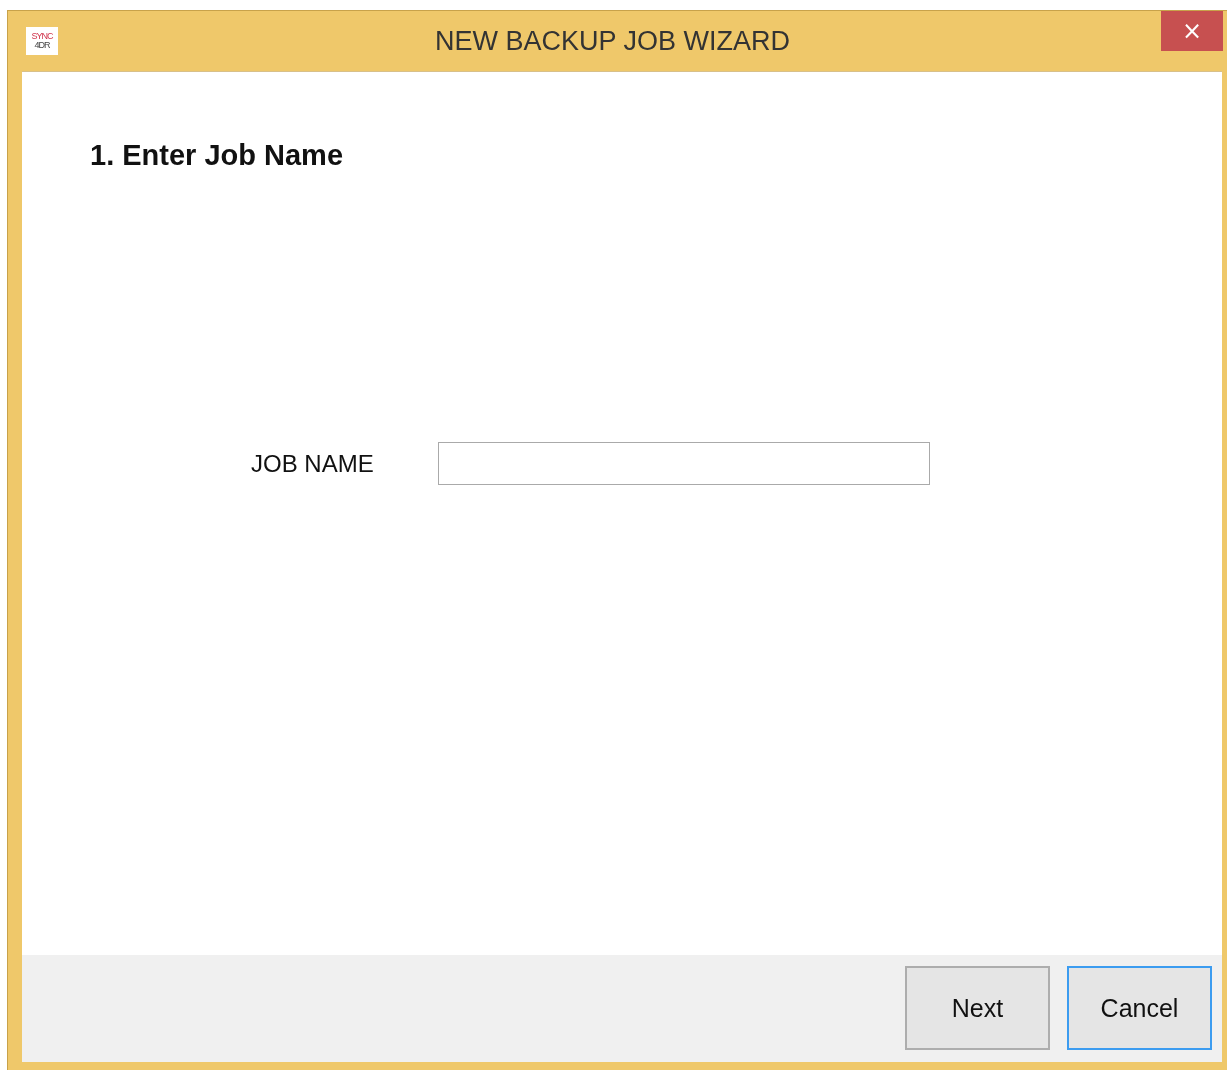 The width and height of the screenshot is (1227, 1070). I want to click on step-heading: 1. Enter Job Name, so click(217, 155).